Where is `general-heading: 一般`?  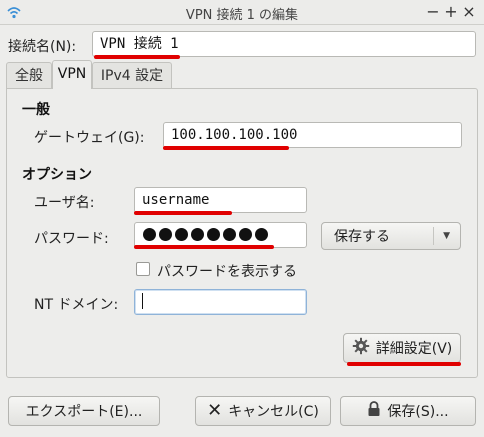 general-heading: 一般 is located at coordinates (36, 110).